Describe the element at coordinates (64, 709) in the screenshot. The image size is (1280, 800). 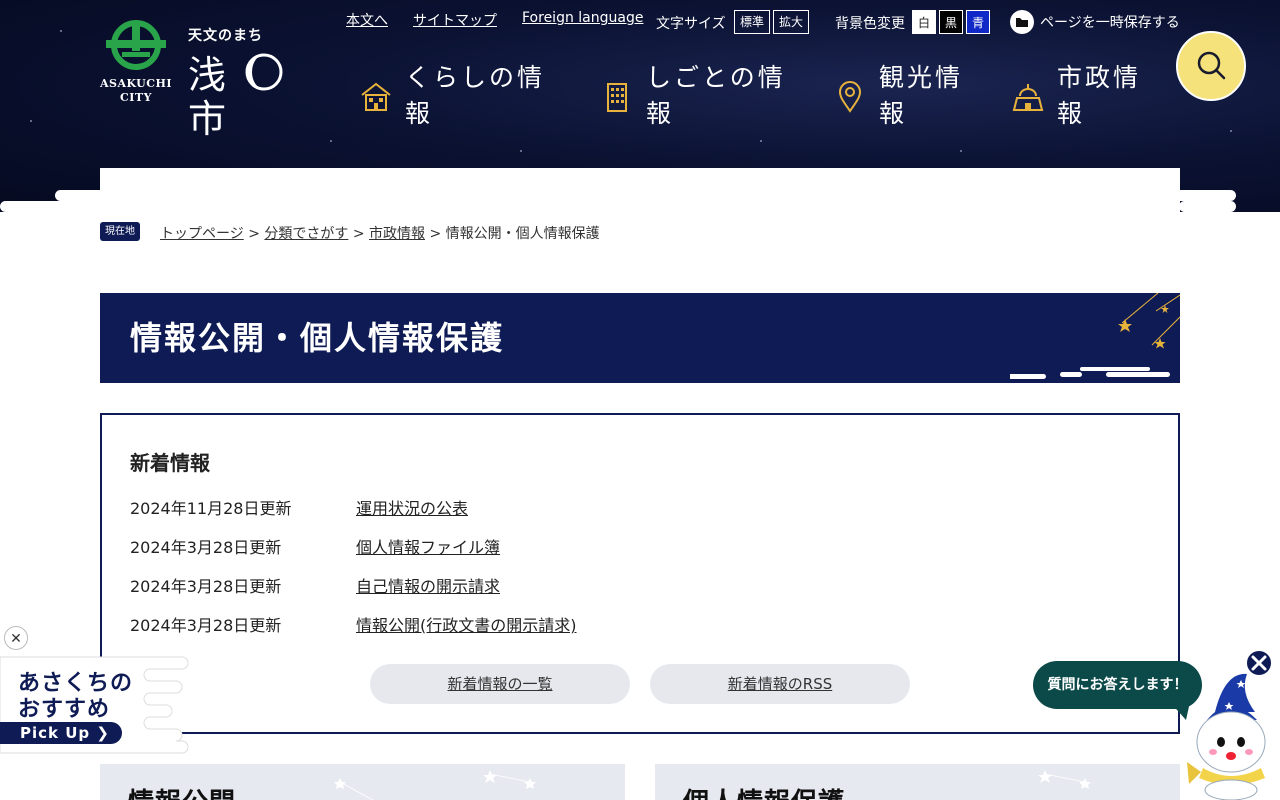
I see `pickup-title-line2: おすすめ` at that location.